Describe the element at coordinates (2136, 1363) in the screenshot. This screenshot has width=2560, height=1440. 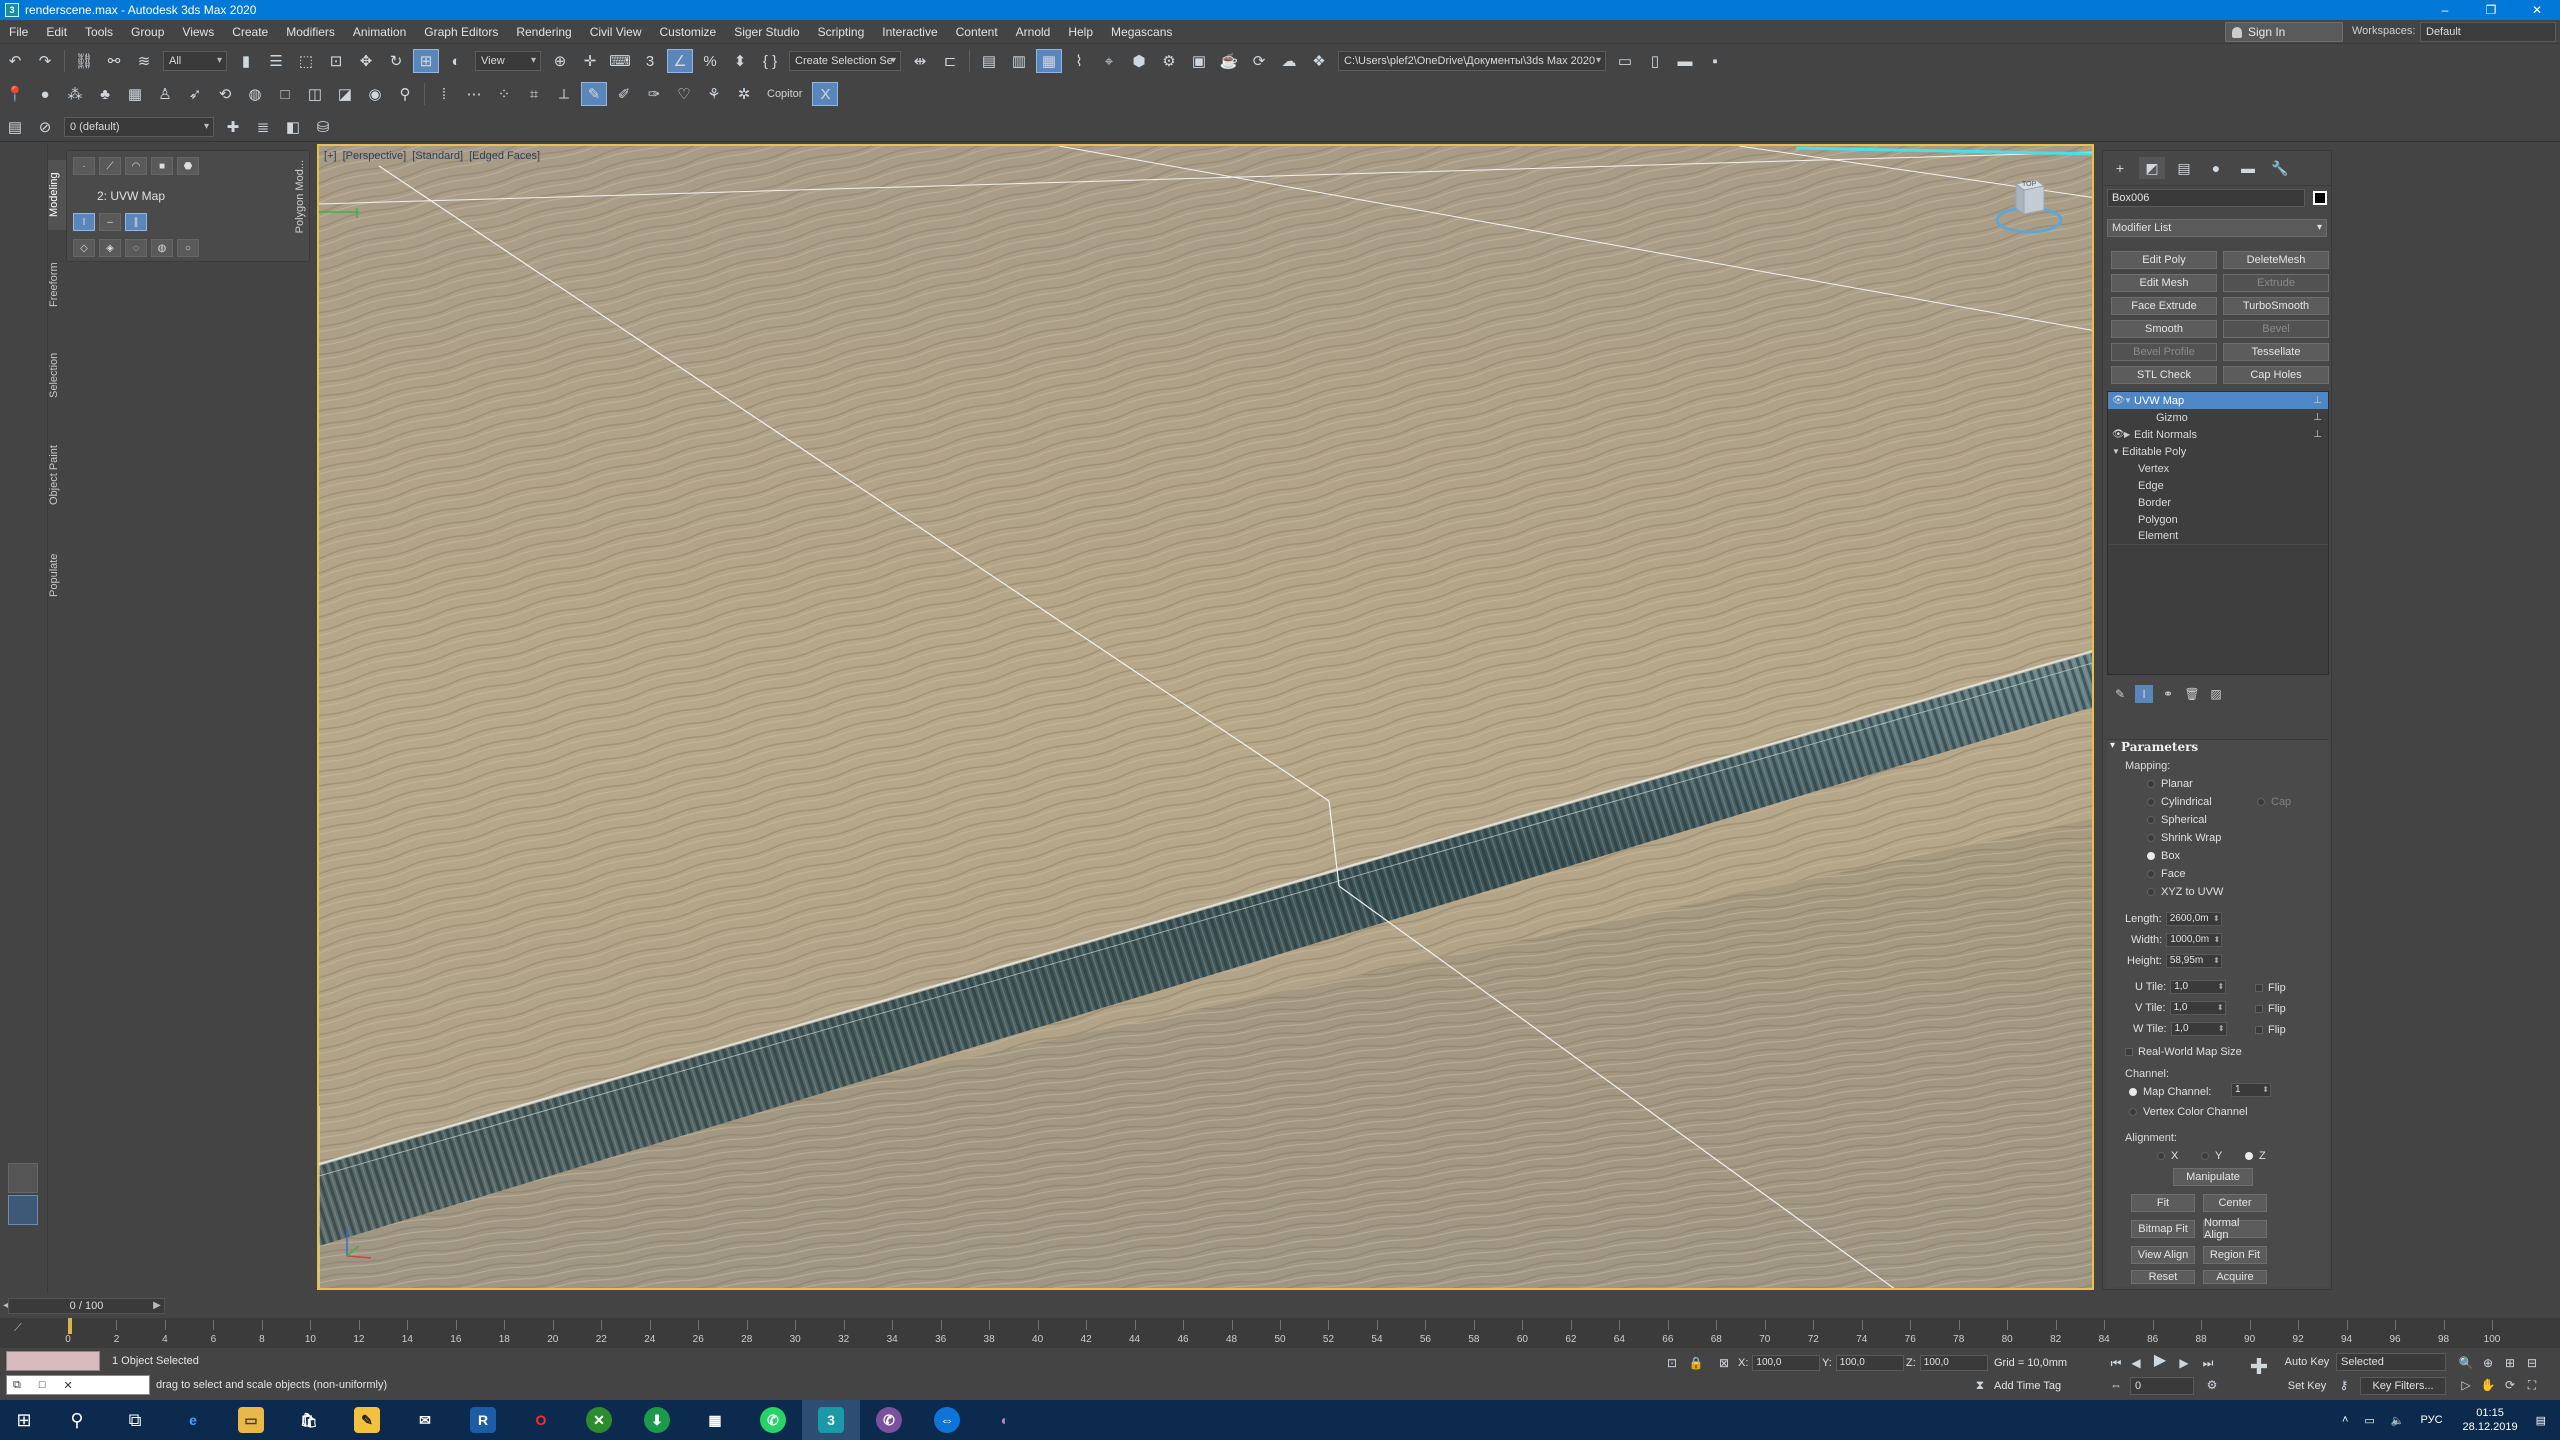
I see `previous-frame-icon: ◀` at that location.